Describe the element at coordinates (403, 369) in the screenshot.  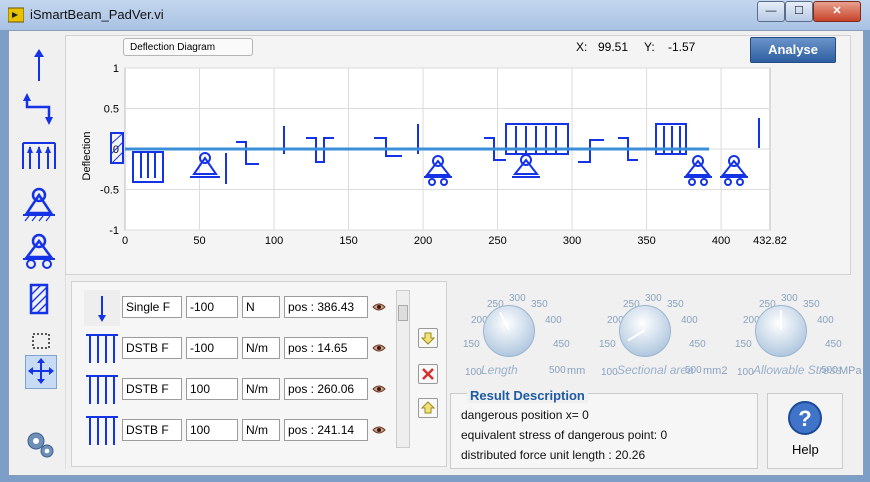
I see `loads-scrollbar` at that location.